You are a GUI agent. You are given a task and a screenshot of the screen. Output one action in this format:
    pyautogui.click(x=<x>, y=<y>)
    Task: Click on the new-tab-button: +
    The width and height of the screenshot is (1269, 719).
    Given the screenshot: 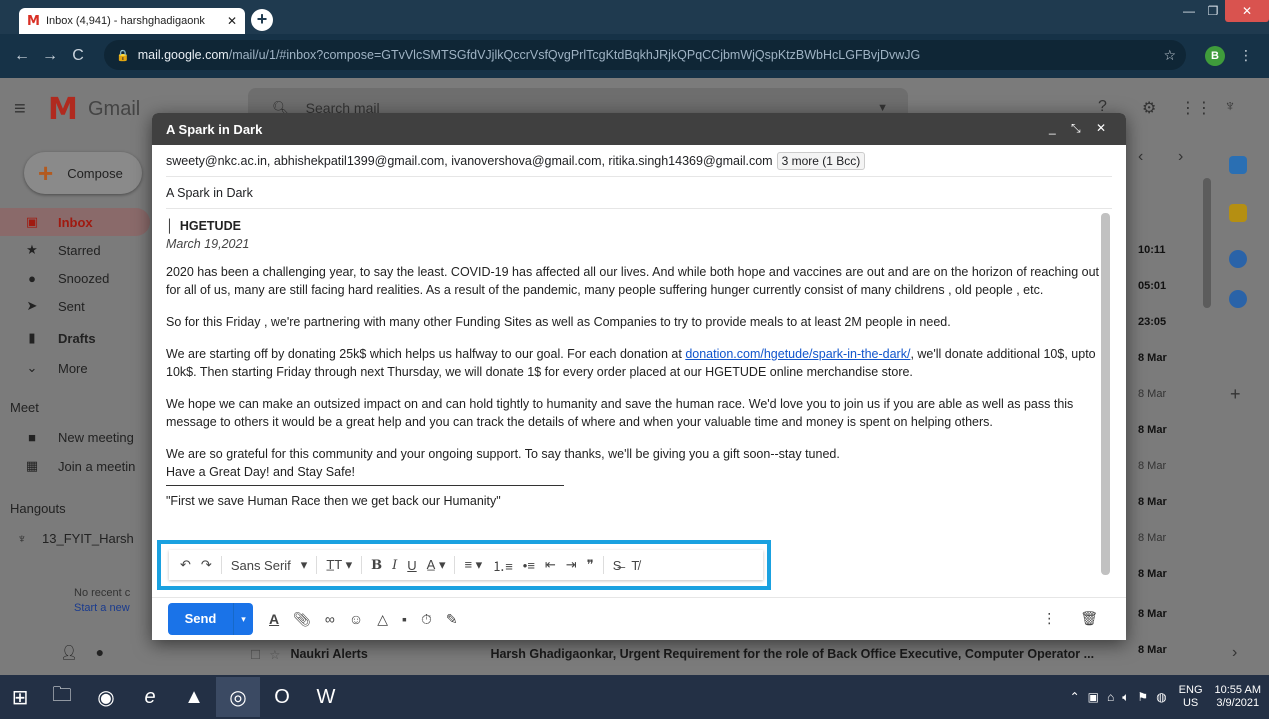 What is the action you would take?
    pyautogui.click(x=262, y=20)
    